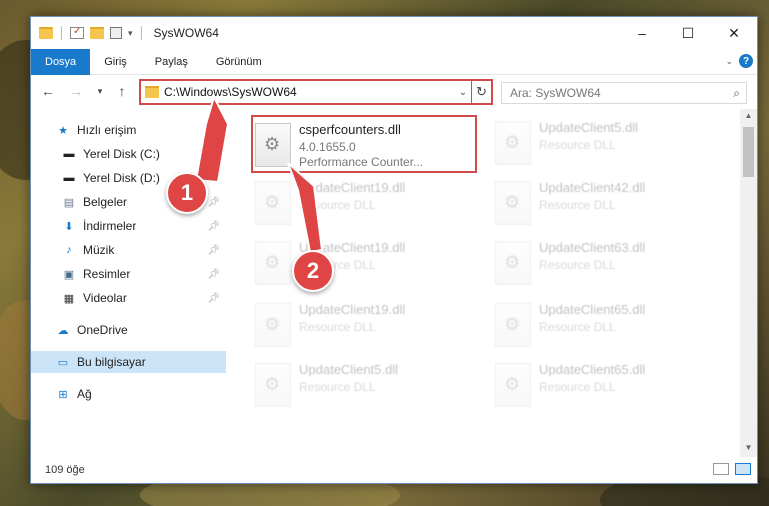 The image size is (769, 506). Describe the element at coordinates (128, 250) in the screenshot. I see `nav-item-music: ♪ Müzik 📌︎` at that location.